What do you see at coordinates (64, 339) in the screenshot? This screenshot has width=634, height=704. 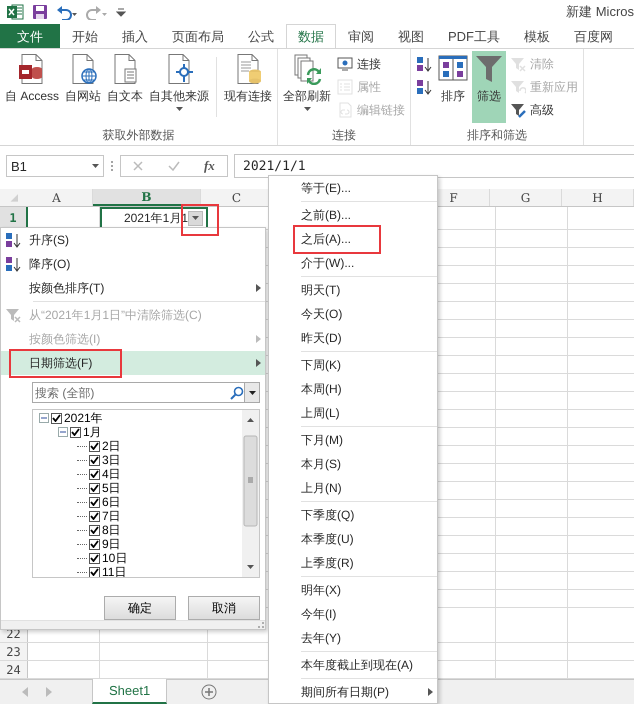 I see `menu-label: 按颜色筛选(I)` at bounding box center [64, 339].